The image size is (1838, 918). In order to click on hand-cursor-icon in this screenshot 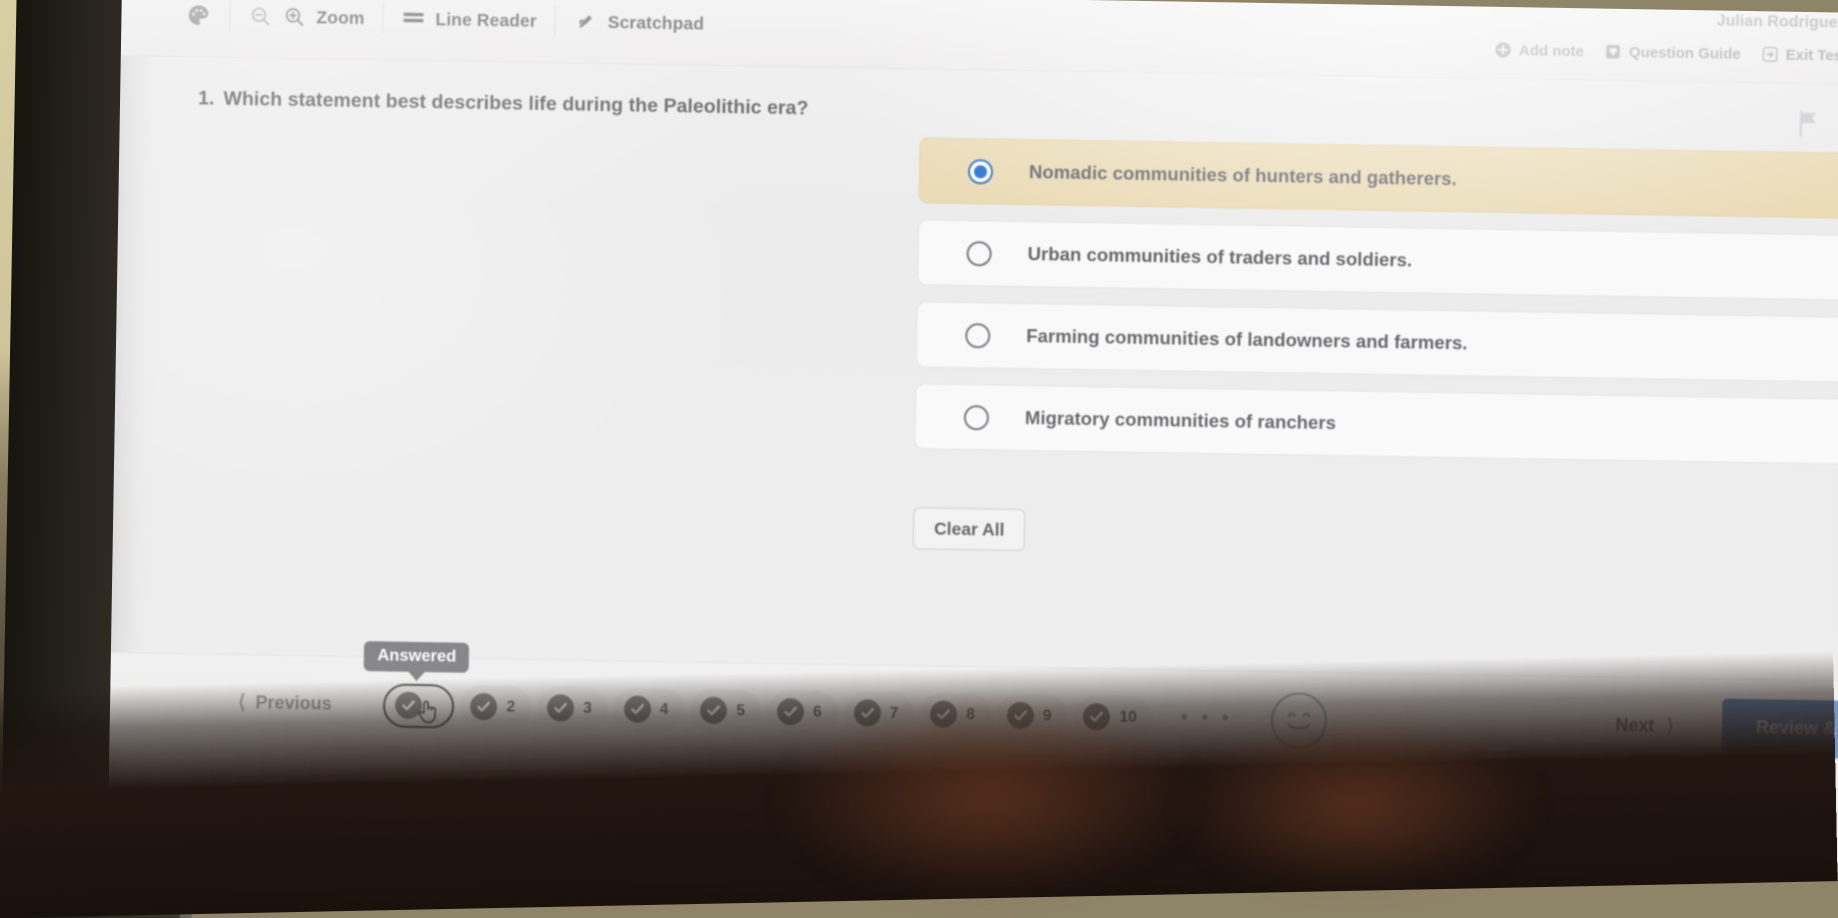, I will do `click(428, 713)`.